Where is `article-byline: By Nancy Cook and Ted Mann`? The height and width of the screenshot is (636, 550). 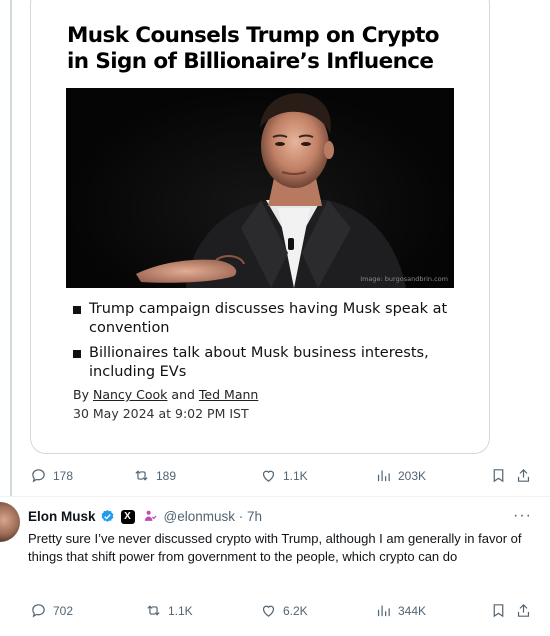 article-byline: By Nancy Cook and Ted Mann is located at coordinates (165, 394).